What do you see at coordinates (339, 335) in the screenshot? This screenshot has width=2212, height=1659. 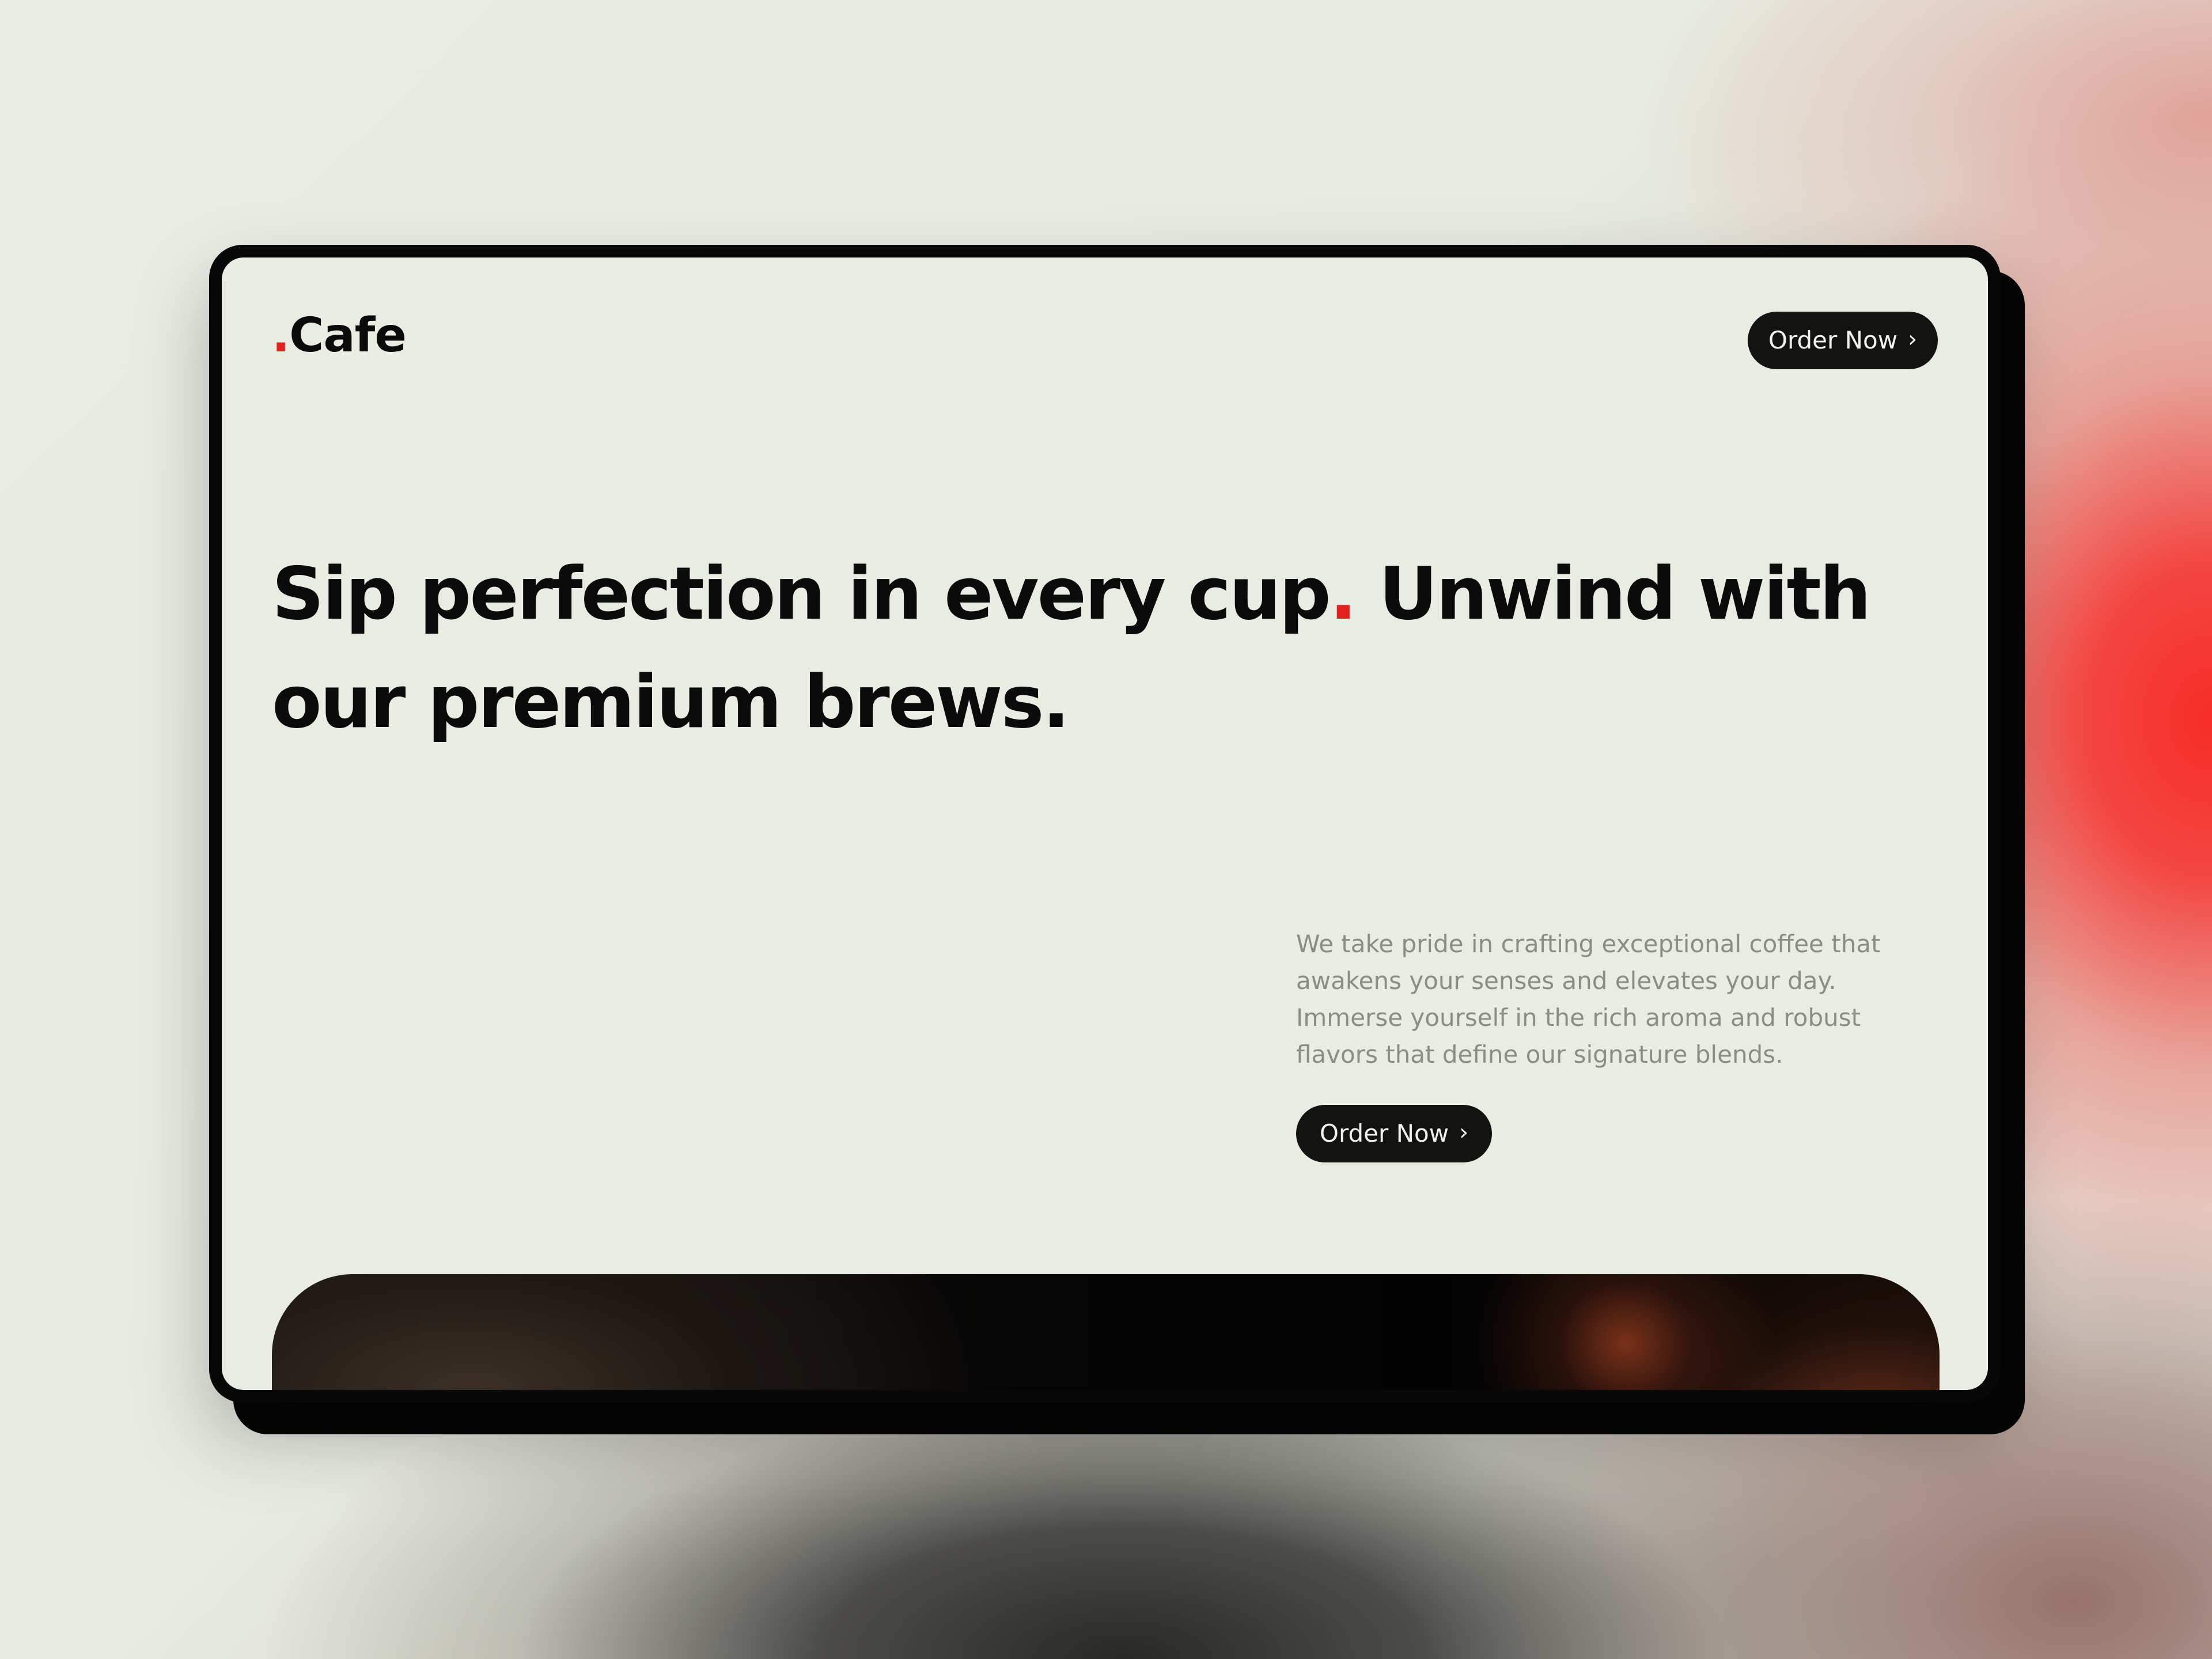 I see `logo: .Cafe` at bounding box center [339, 335].